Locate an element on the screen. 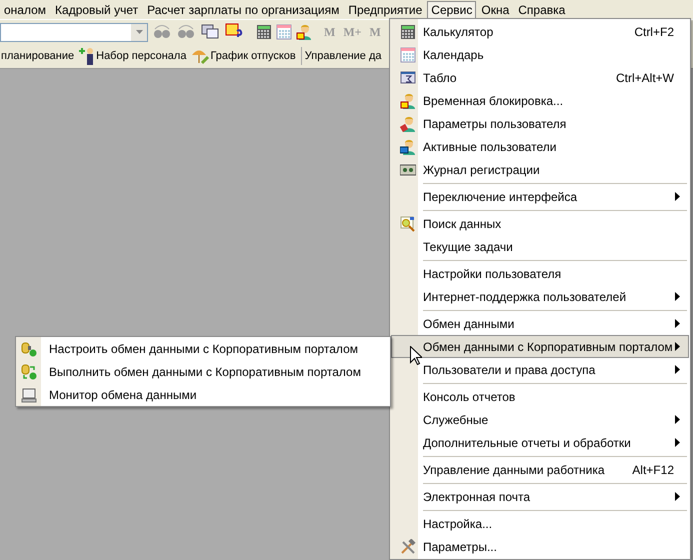 This screenshot has height=560, width=693. calculator-icon is located at coordinates (264, 32).